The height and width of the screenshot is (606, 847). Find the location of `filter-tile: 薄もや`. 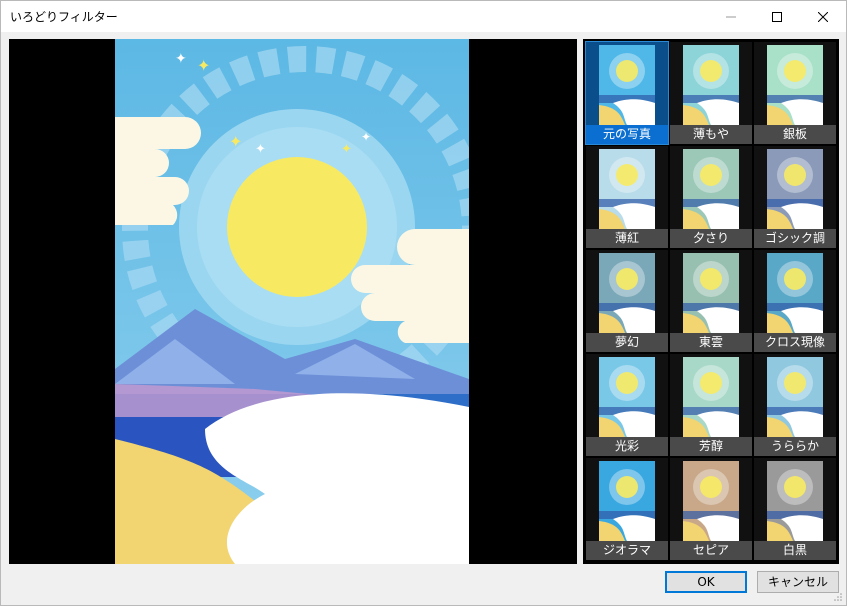

filter-tile: 薄もや is located at coordinates (711, 93).